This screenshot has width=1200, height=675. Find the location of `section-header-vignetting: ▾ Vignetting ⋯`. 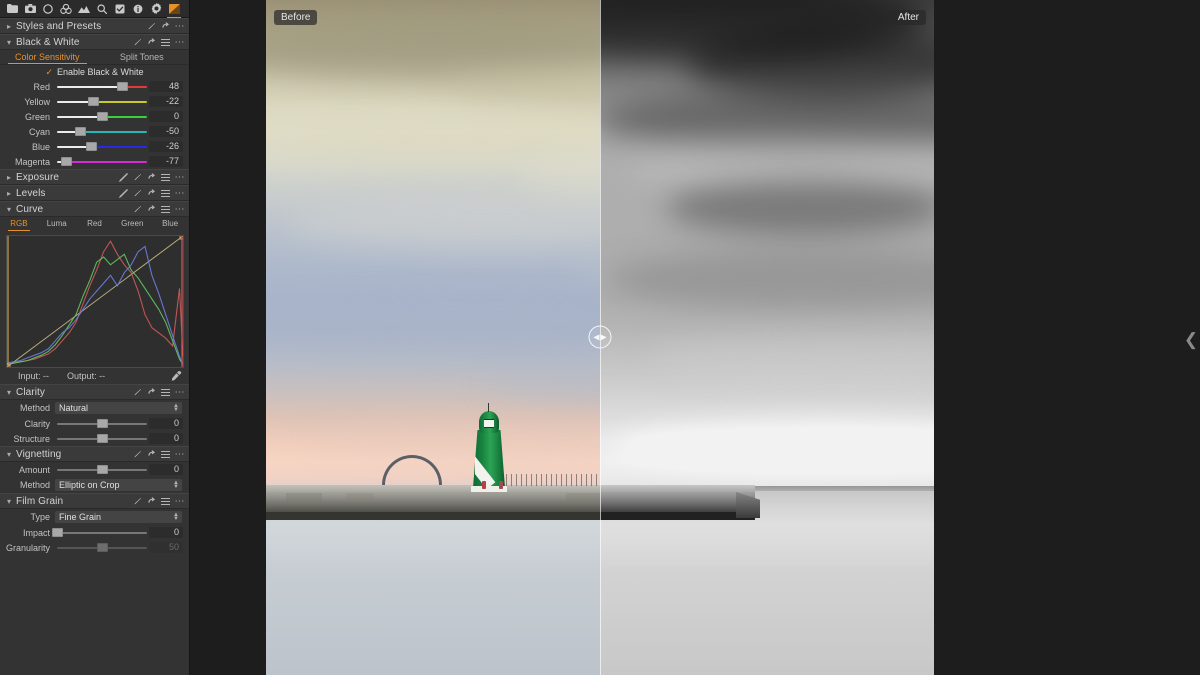

section-header-vignetting: ▾ Vignetting ⋯ is located at coordinates (94, 454).